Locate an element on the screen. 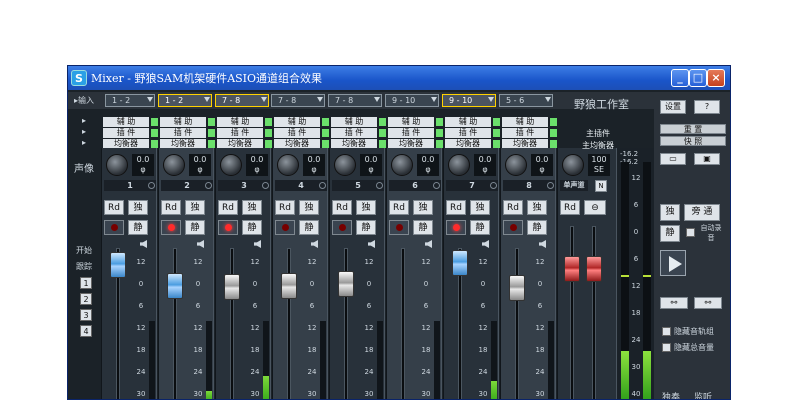 Image resolution: width=798 pixels, height=400 pixels. send-insert-1: 插 件 is located at coordinates (126, 133).